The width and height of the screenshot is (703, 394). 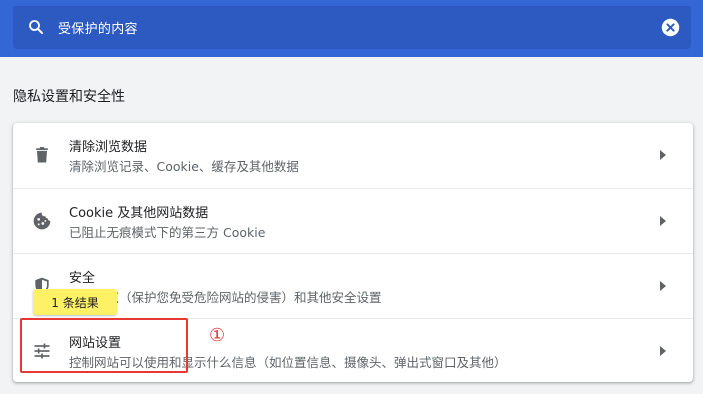 I want to click on annotation-marker: ①, so click(x=217, y=335).